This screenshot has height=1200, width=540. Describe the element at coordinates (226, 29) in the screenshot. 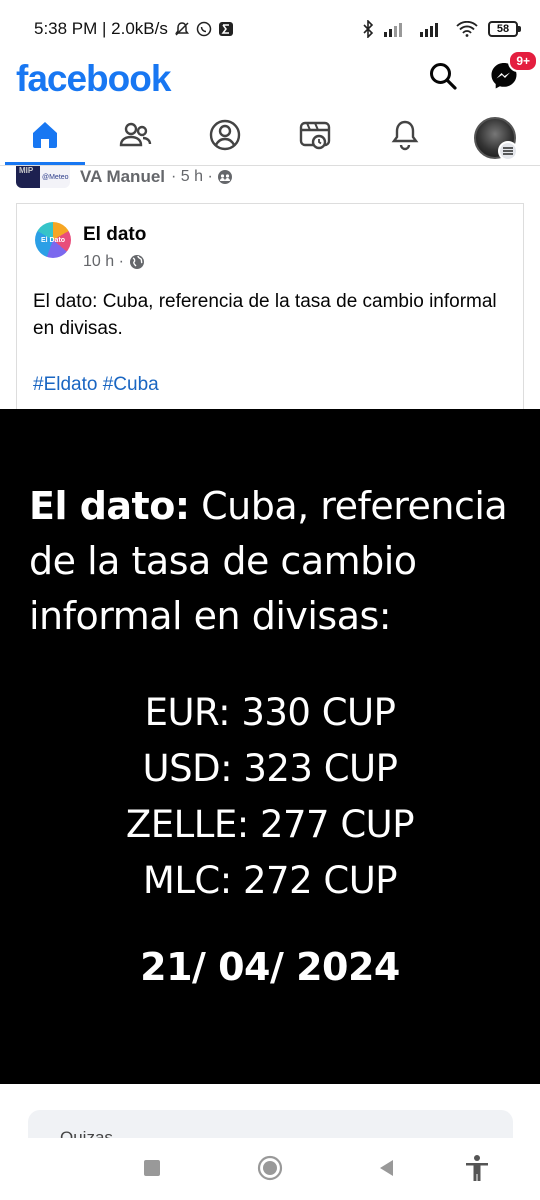

I see `app-notification-icon` at that location.